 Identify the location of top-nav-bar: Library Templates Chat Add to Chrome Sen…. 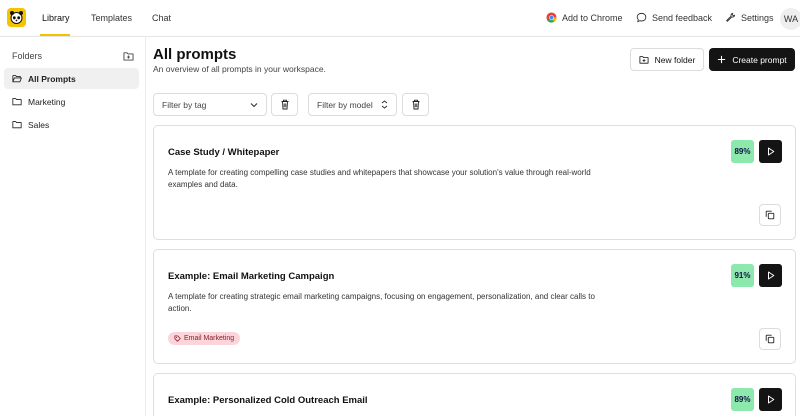
(400, 18).